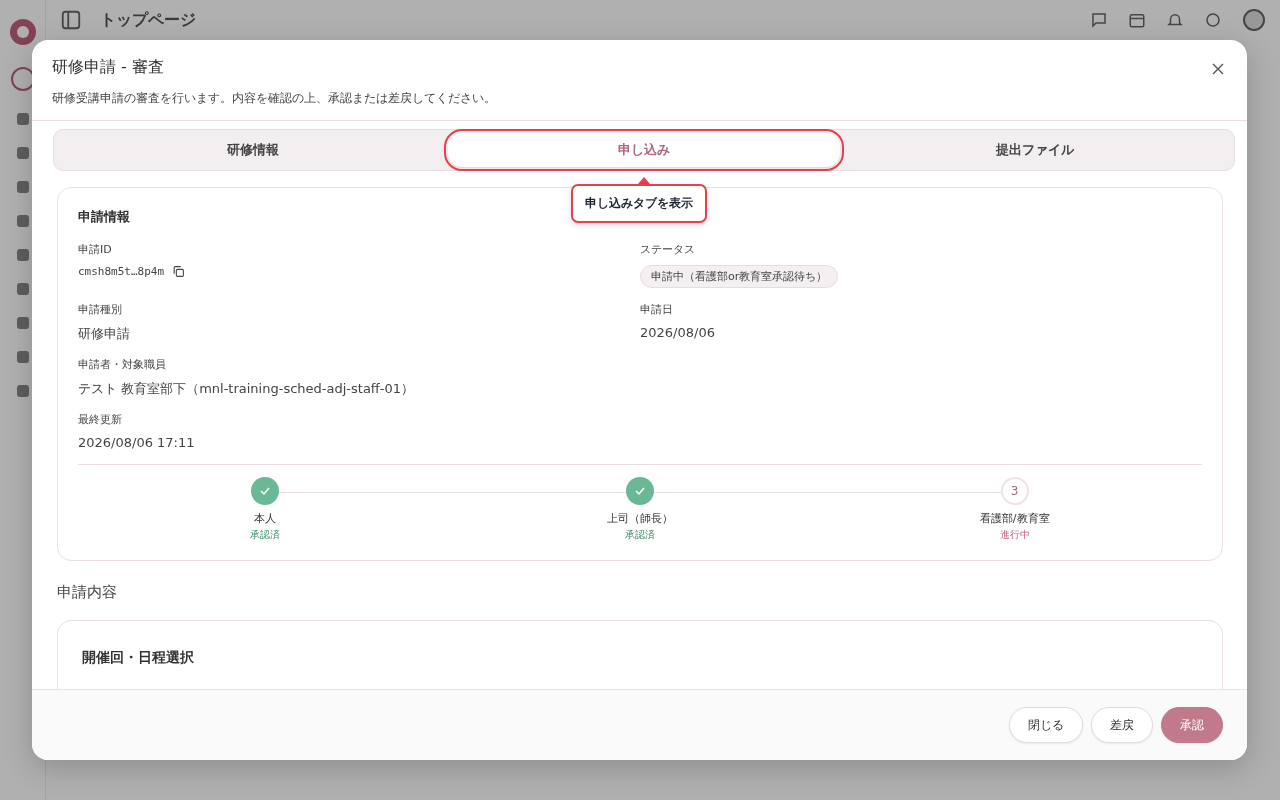 The height and width of the screenshot is (800, 1280). I want to click on page-title: トップページ, so click(148, 20).